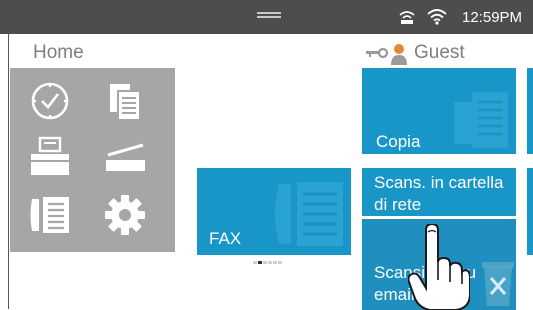 This screenshot has height=310, width=533. Describe the element at coordinates (50, 157) in the screenshot. I see `printer-icon` at that location.